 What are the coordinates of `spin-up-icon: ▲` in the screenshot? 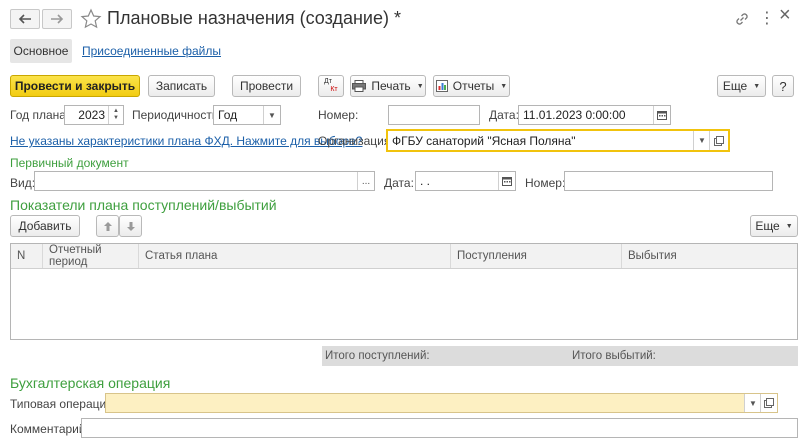 It's located at (116, 111).